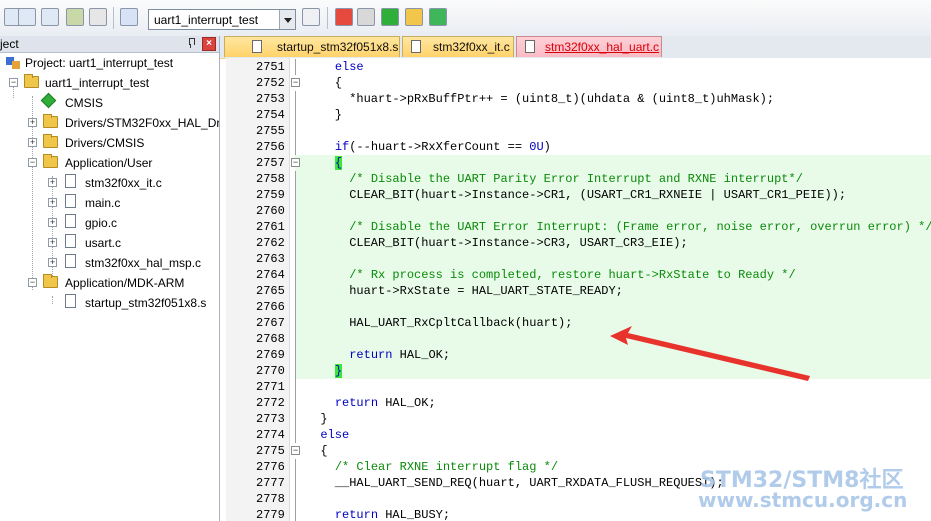  Describe the element at coordinates (27, 17) in the screenshot. I see `build-icon` at that location.